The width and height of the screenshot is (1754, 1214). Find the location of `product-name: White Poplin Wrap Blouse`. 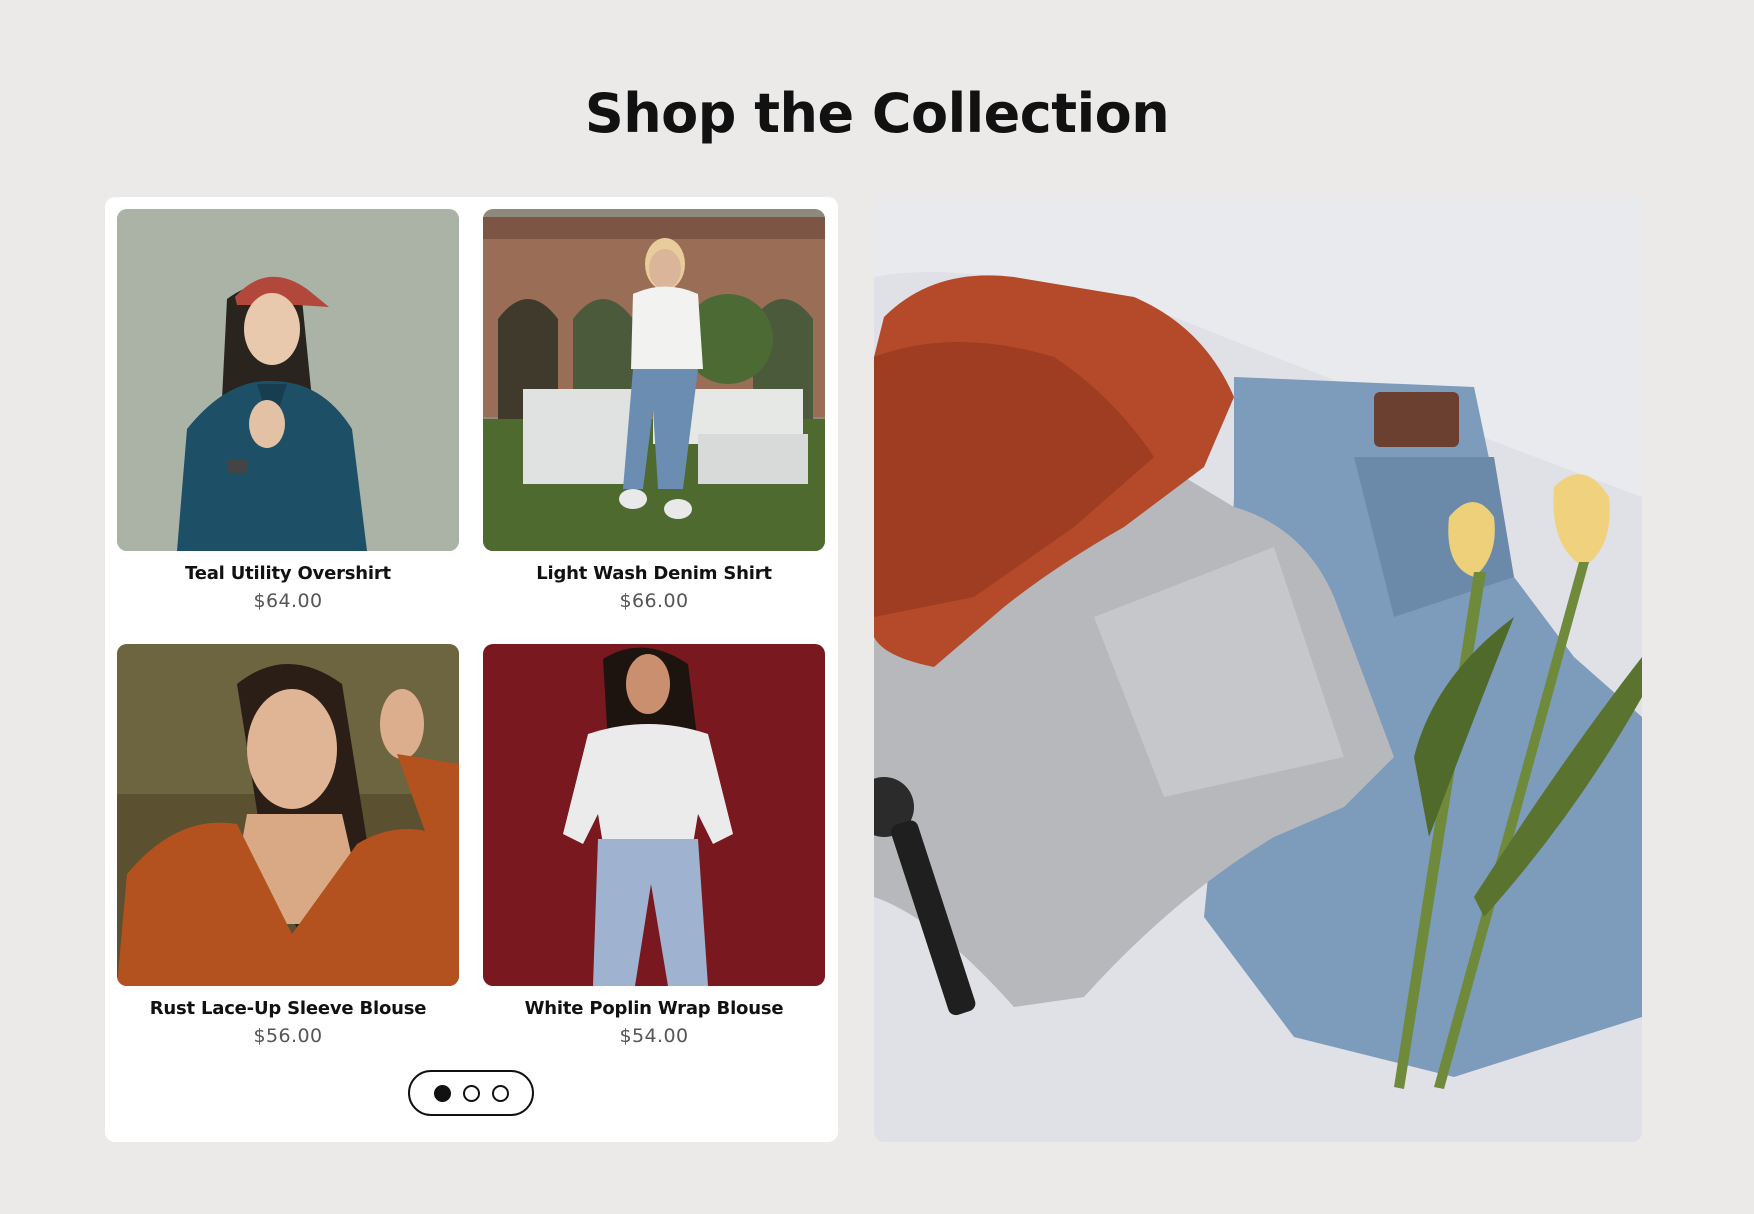

product-name: White Poplin Wrap Blouse is located at coordinates (654, 1008).